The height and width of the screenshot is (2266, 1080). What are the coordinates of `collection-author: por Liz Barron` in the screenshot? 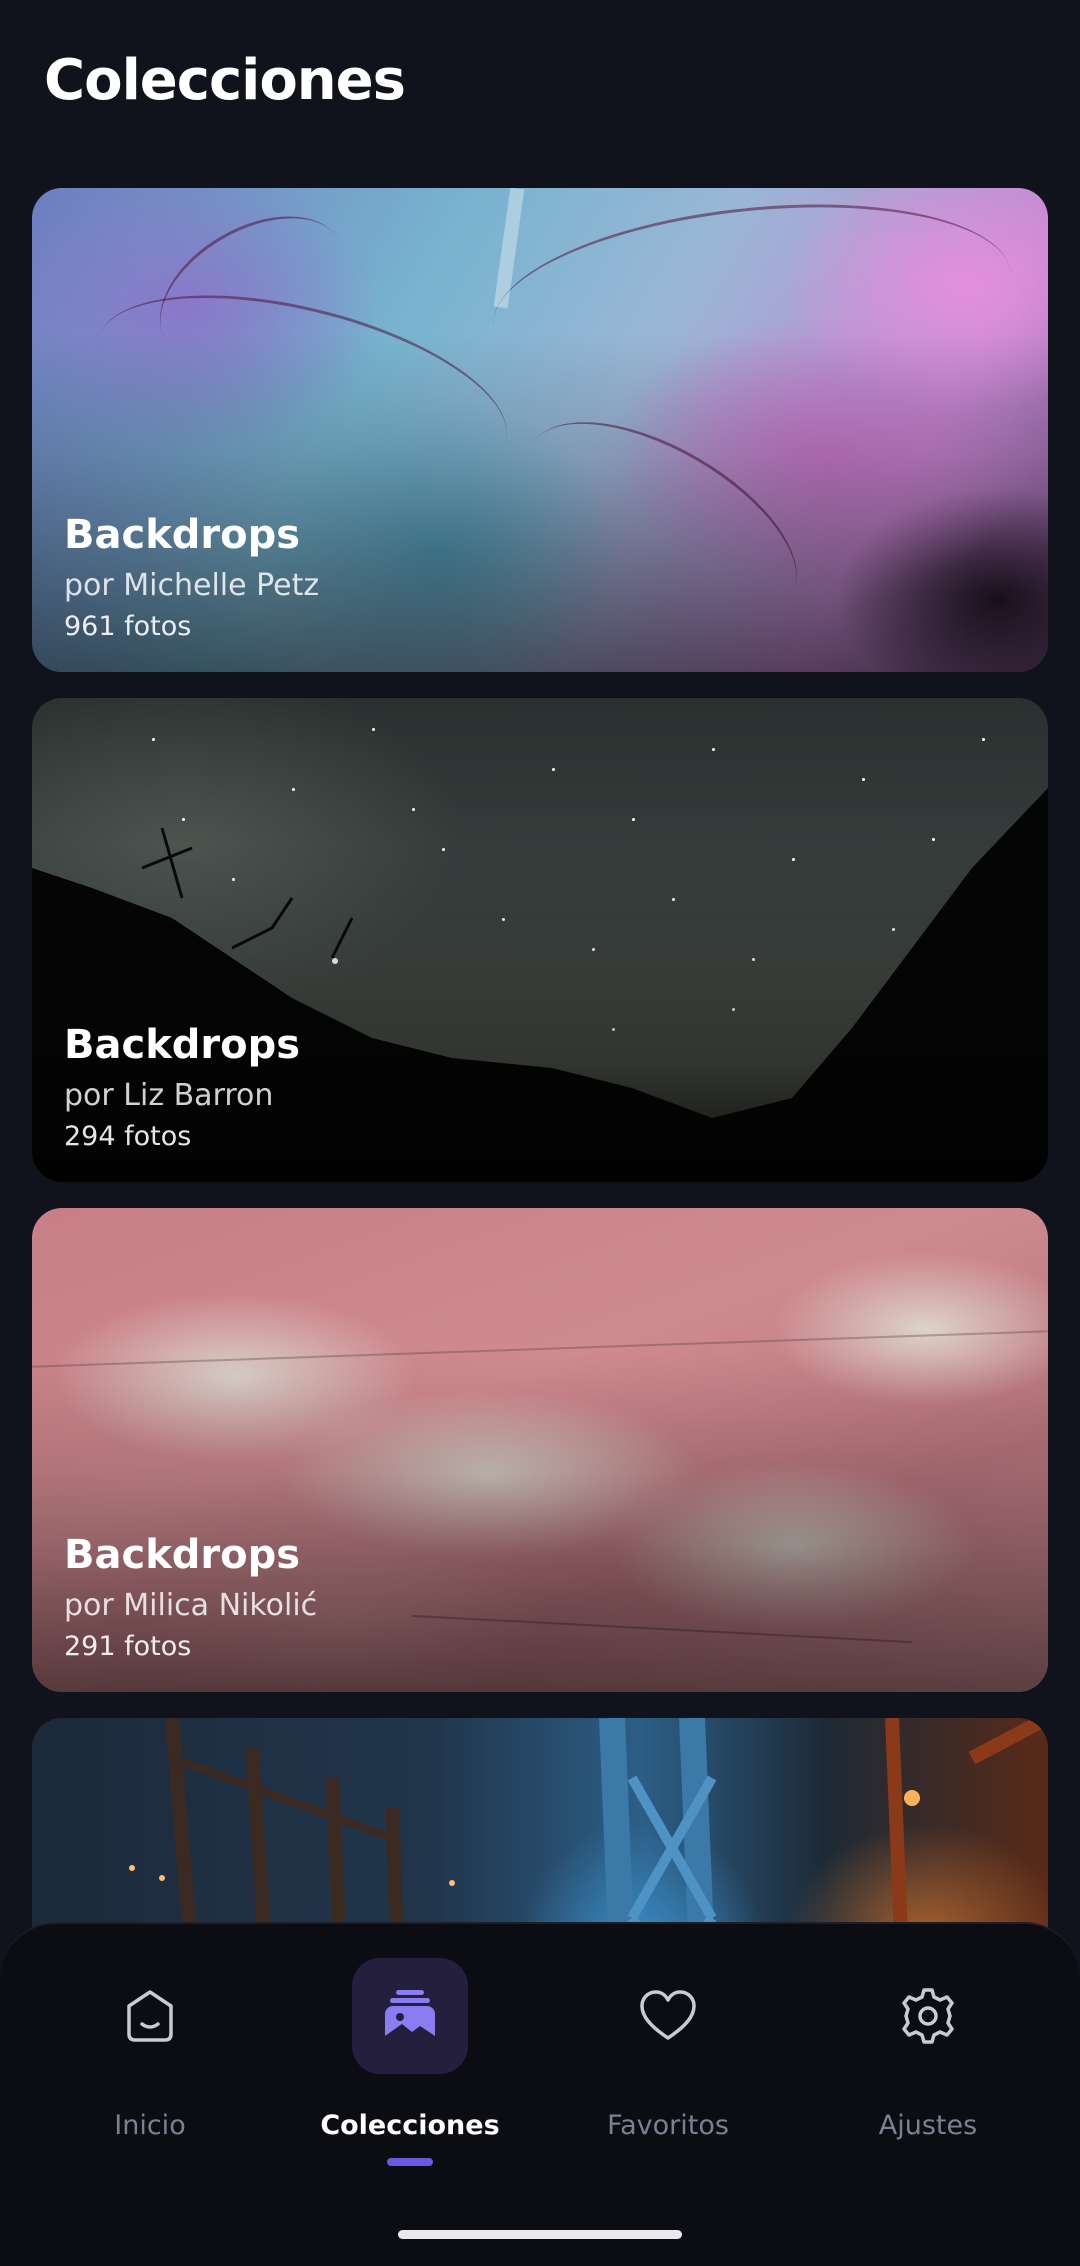 It's located at (169, 1095).